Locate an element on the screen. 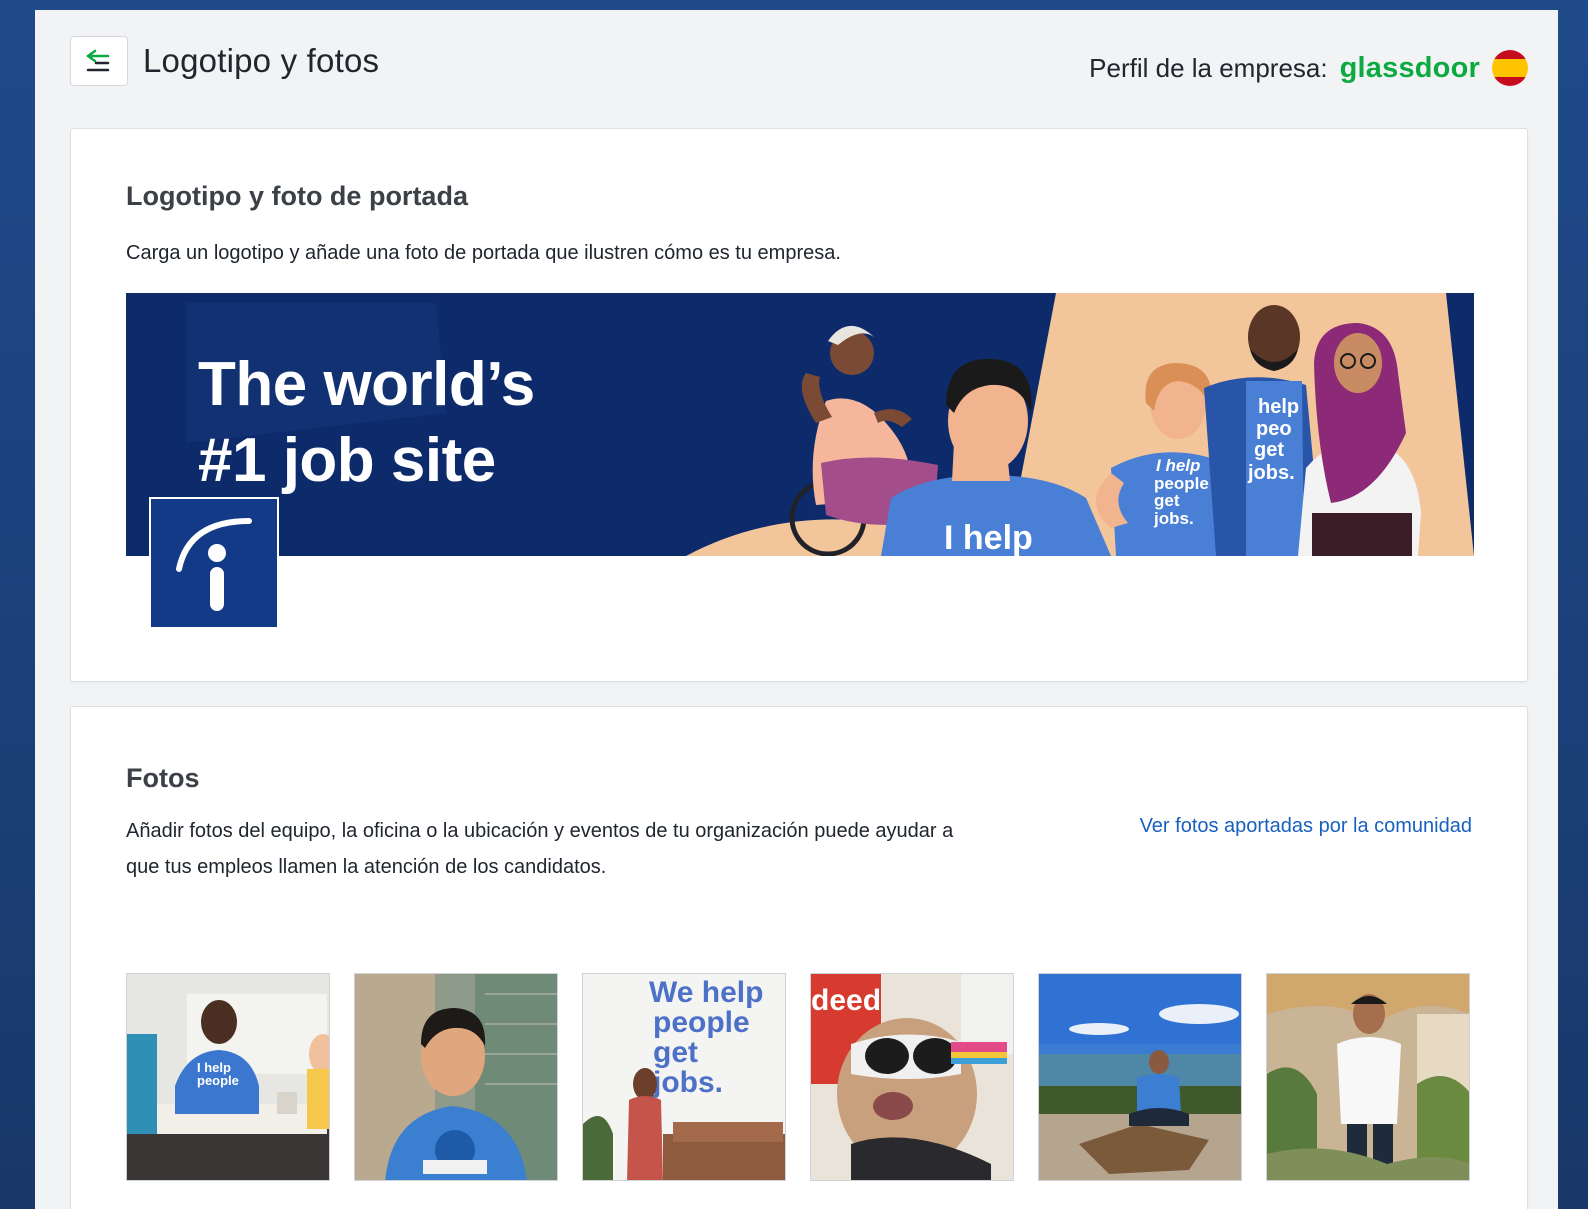  dog-sunglasses-photo: deed is located at coordinates (912, 1077).